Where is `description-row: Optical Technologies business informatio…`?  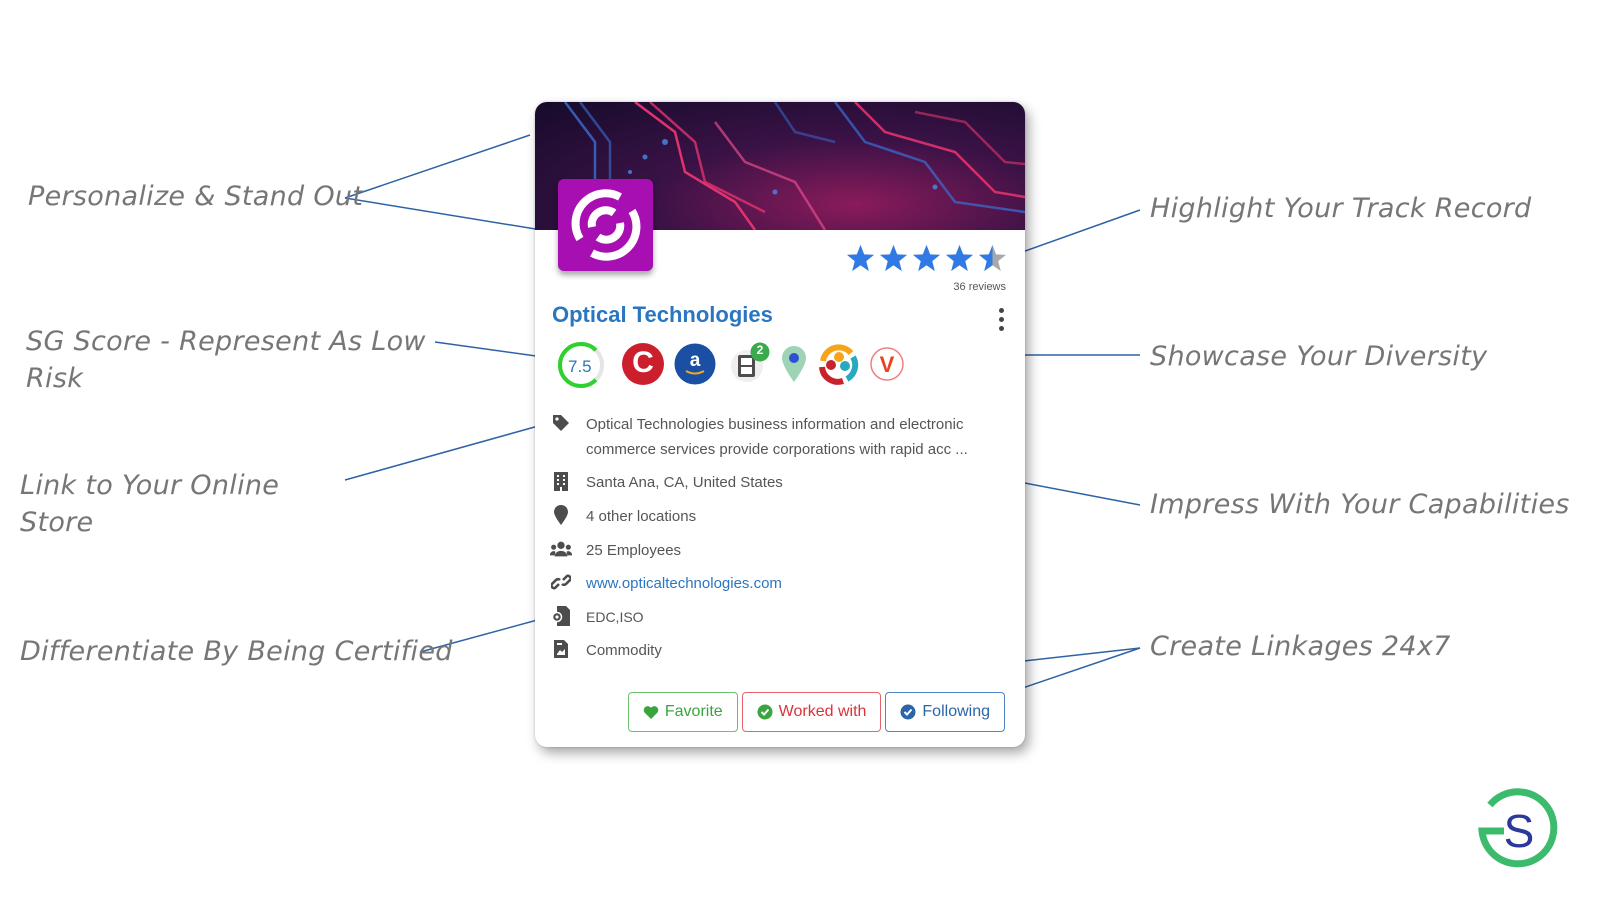 description-row: Optical Technologies business informatio… is located at coordinates (780, 437).